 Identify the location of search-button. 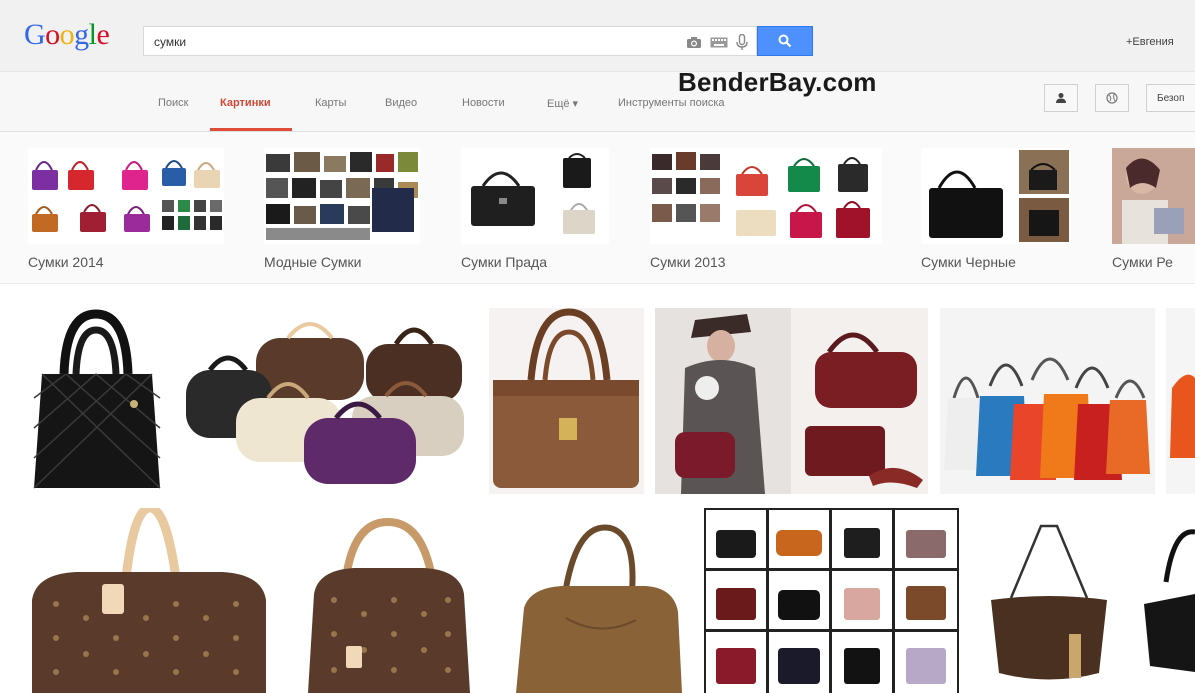
(785, 41).